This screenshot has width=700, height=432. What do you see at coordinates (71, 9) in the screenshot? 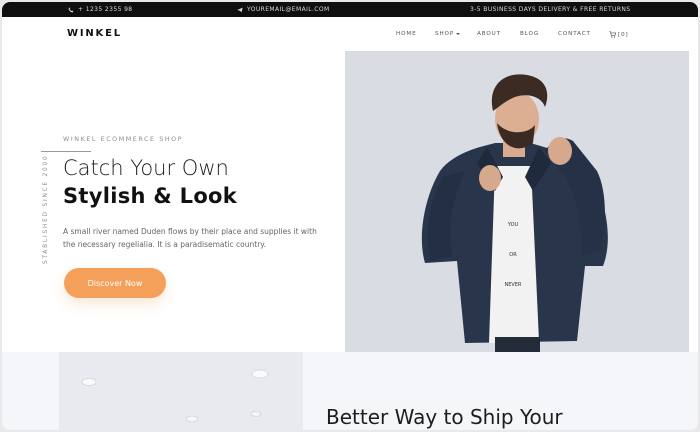
I see `phone-icon` at bounding box center [71, 9].